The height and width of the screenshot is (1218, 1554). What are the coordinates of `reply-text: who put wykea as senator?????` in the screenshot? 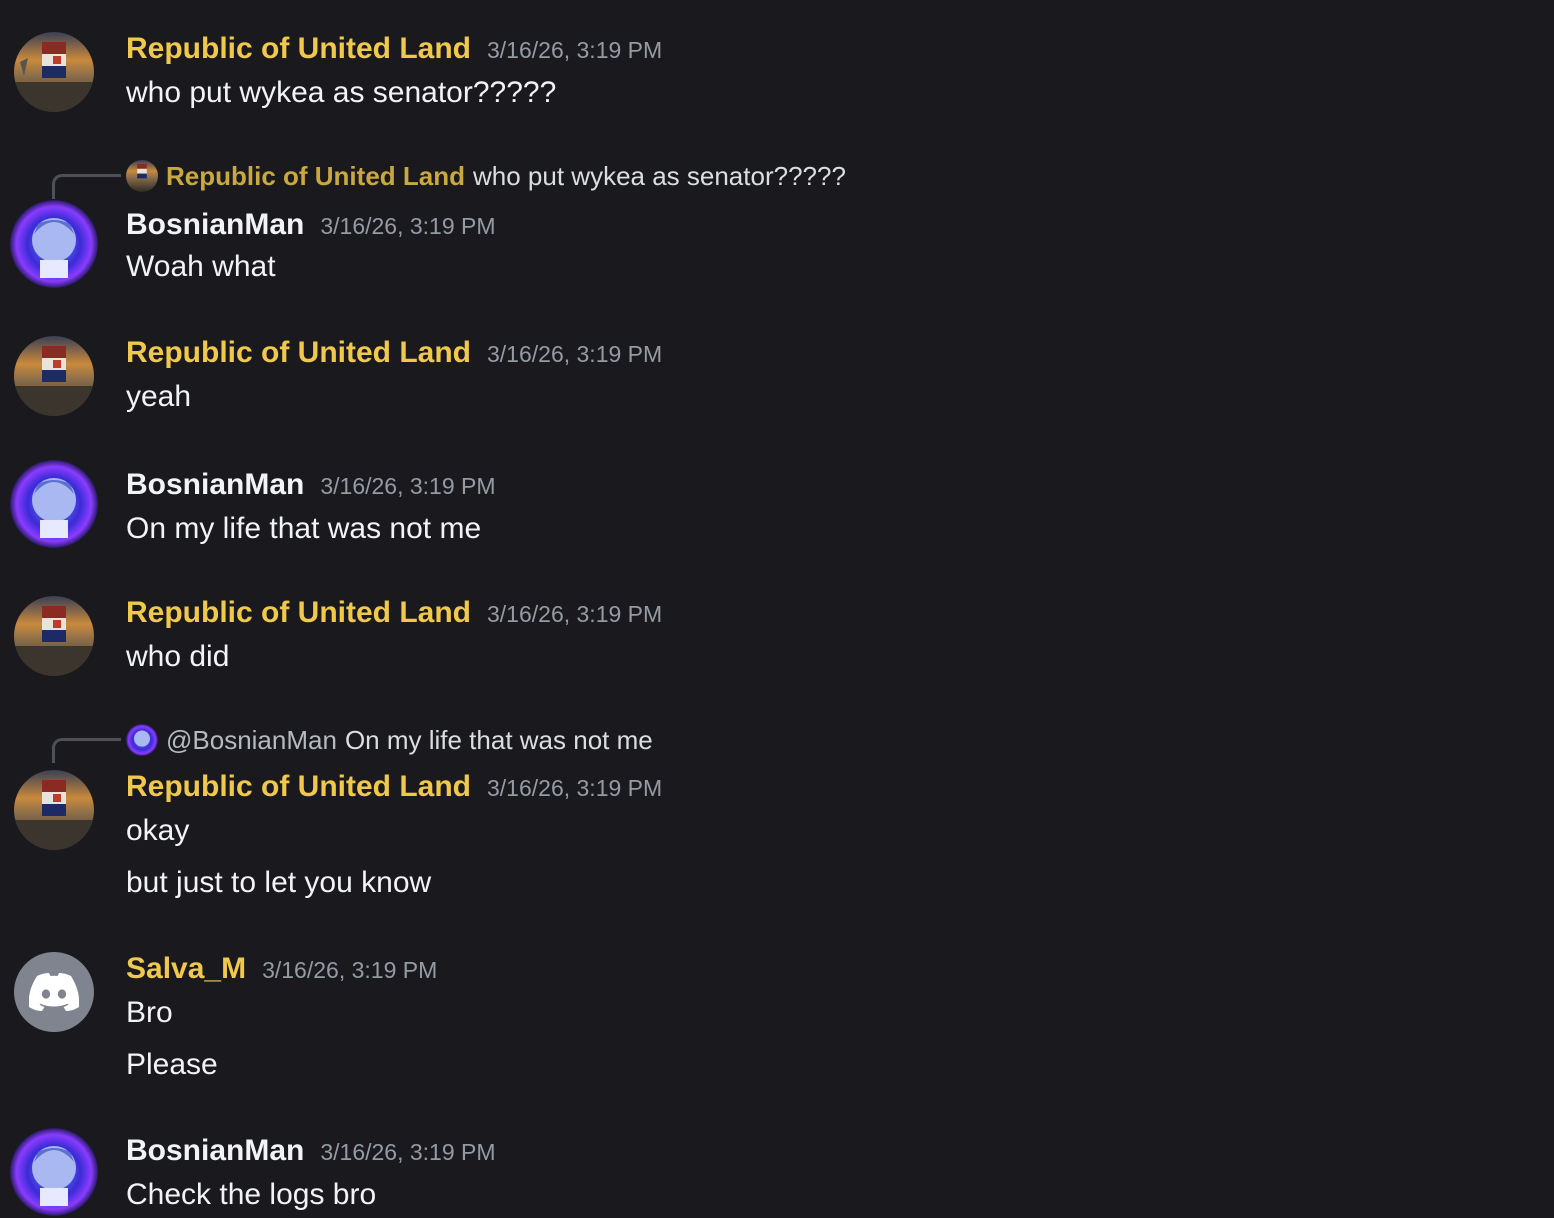 It's located at (659, 176).